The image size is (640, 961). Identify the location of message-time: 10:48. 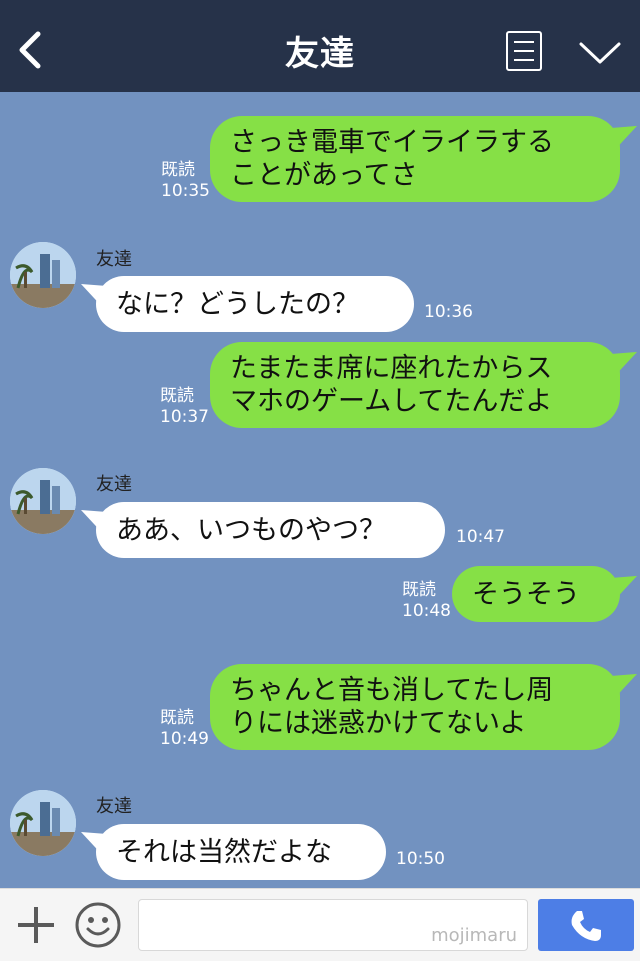
(426, 611).